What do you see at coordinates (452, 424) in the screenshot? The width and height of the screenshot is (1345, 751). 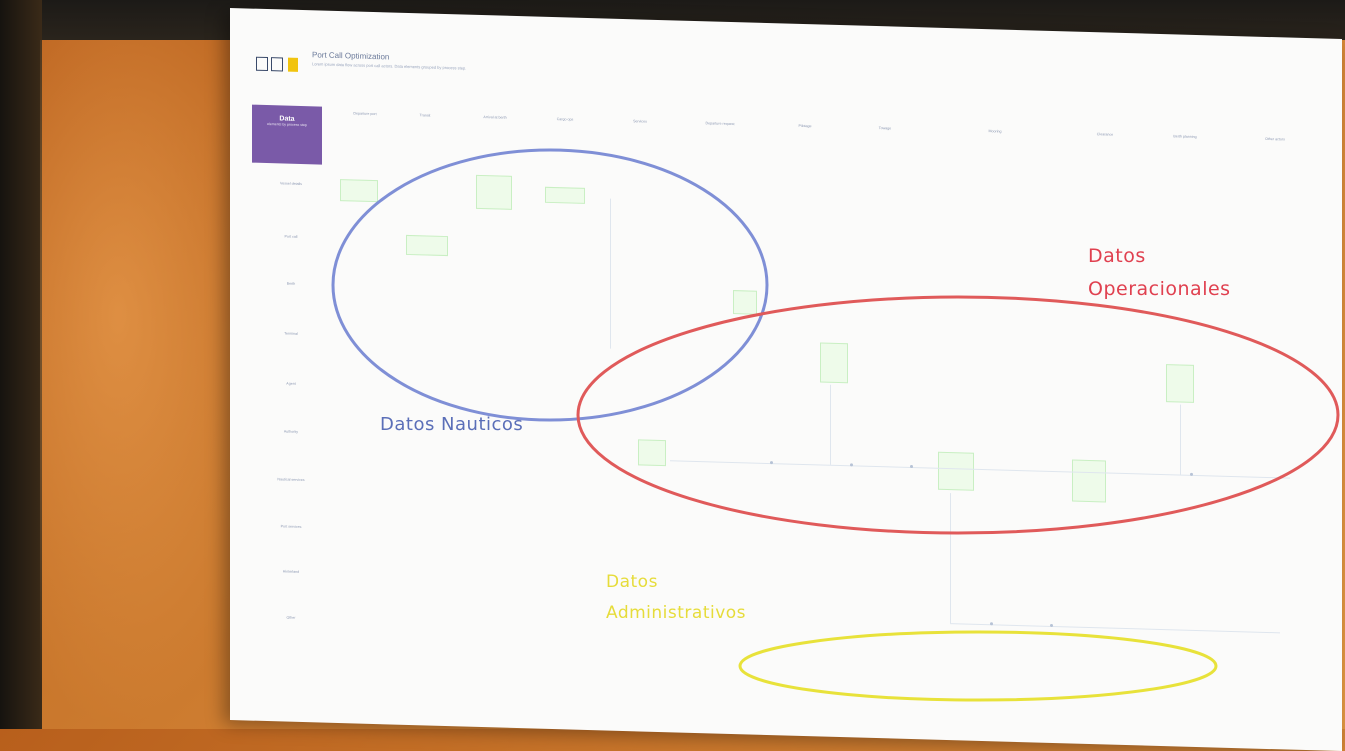 I see `nautical-data-label: Datos Nauticos` at bounding box center [452, 424].